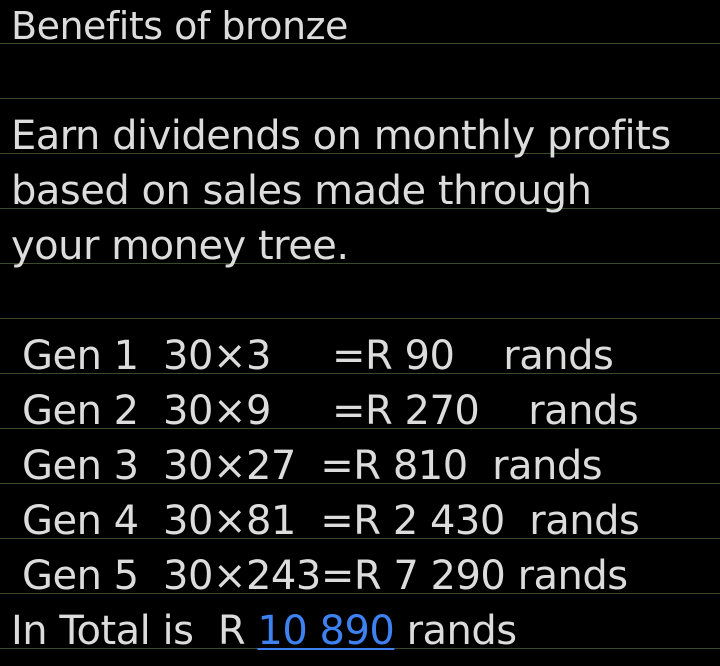 Image resolution: width=720 pixels, height=666 pixels. What do you see at coordinates (179, 26) in the screenshot?
I see `note-title: Benefits of bronze` at bounding box center [179, 26].